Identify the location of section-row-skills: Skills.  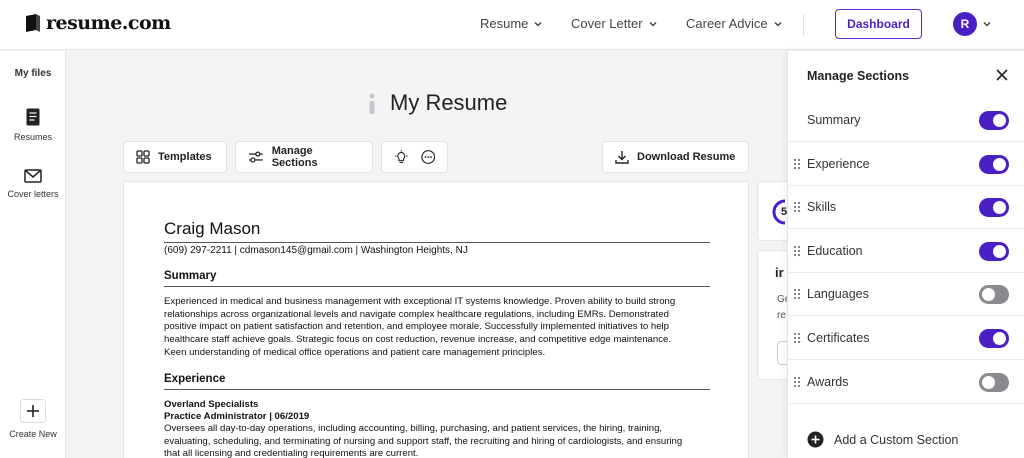
(906, 208).